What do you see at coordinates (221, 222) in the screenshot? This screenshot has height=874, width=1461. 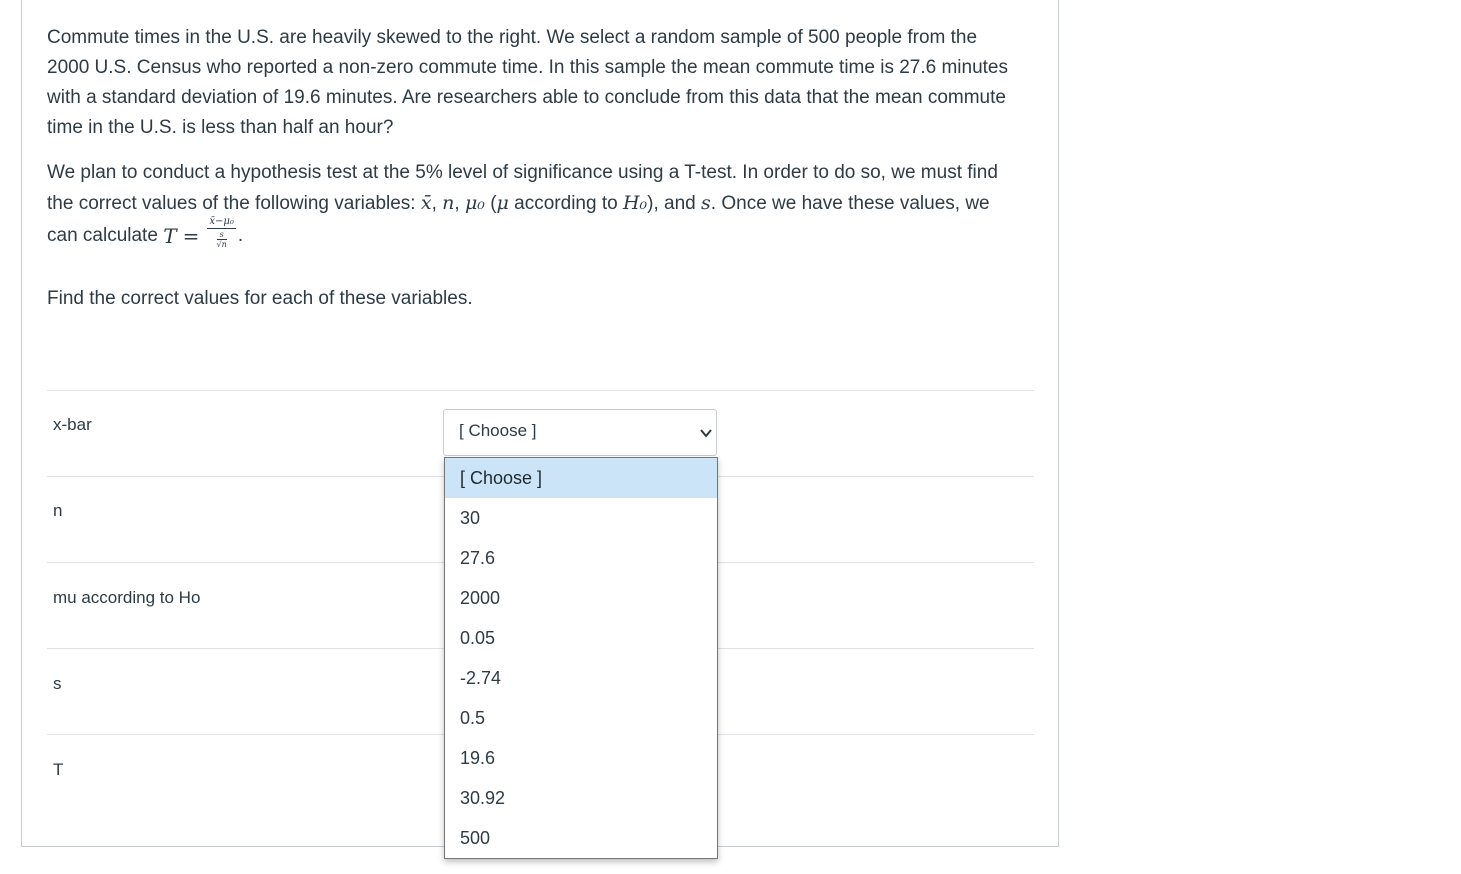 I see `formula-numerator: x̄−μ₀` at bounding box center [221, 222].